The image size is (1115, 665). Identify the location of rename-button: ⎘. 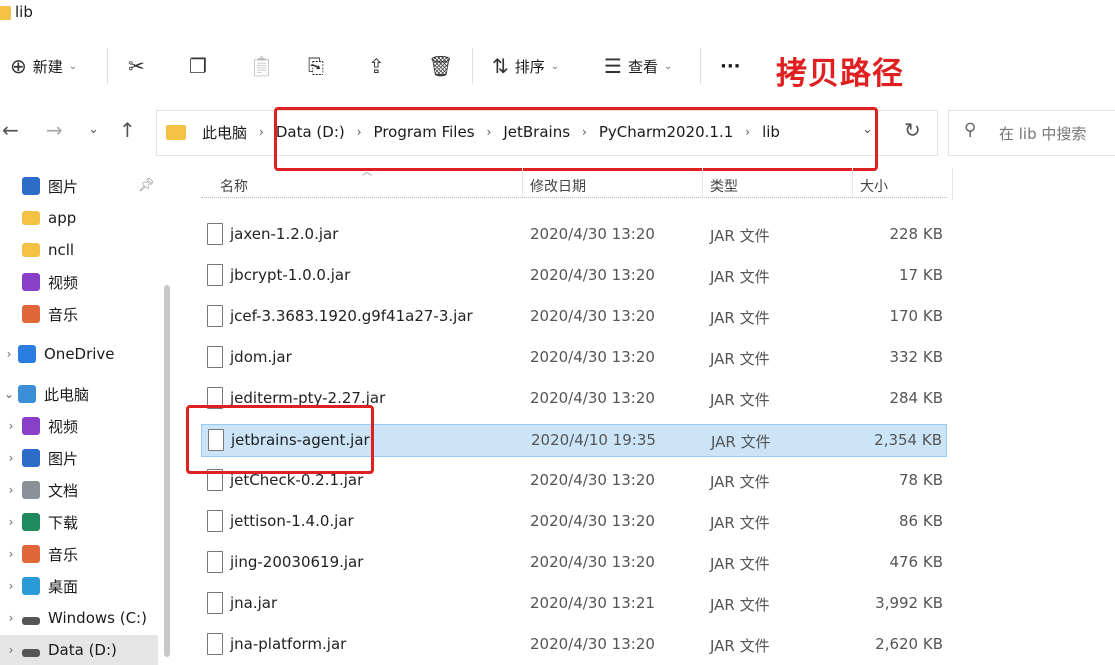
(316, 66).